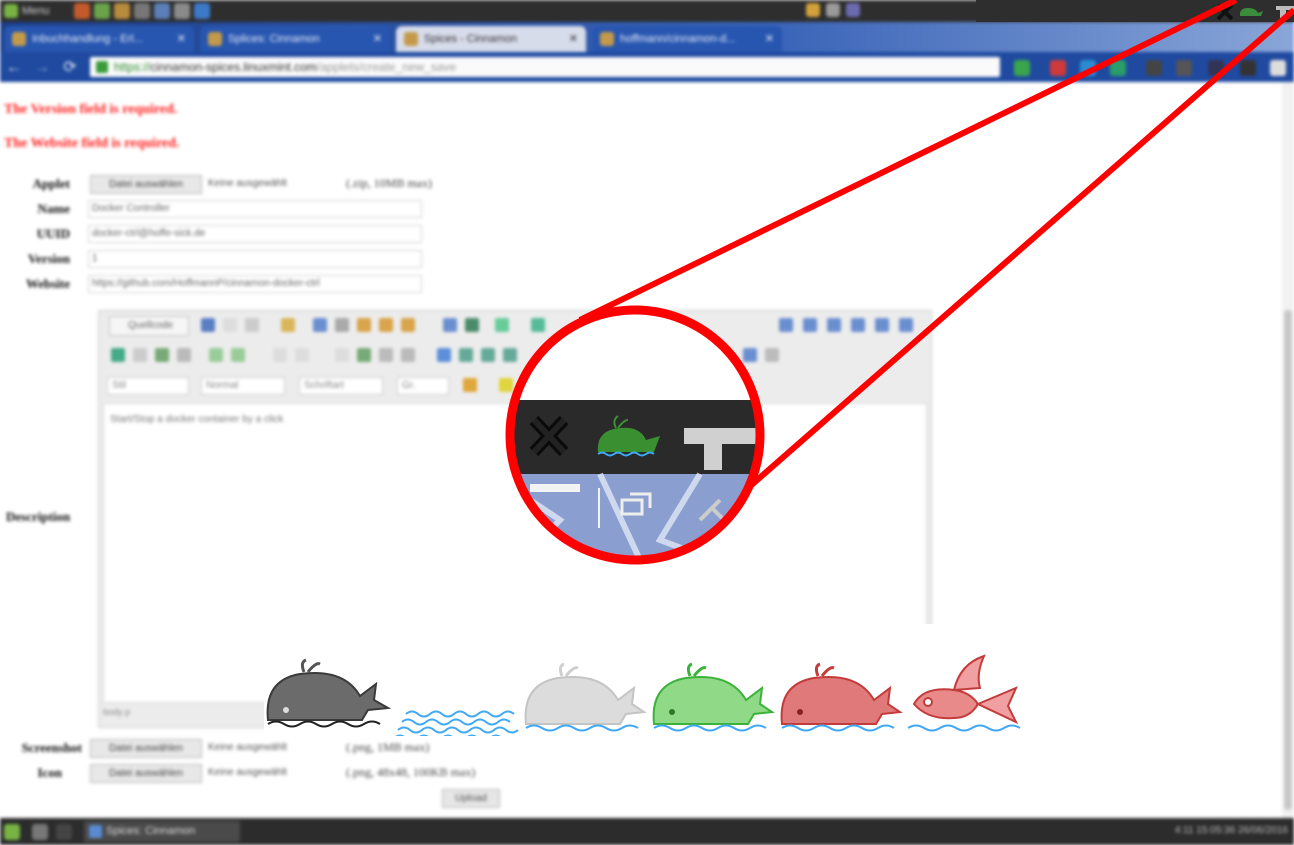 The image size is (1294, 845). What do you see at coordinates (40, 832) in the screenshot?
I see `show-desktop-icon` at bounding box center [40, 832].